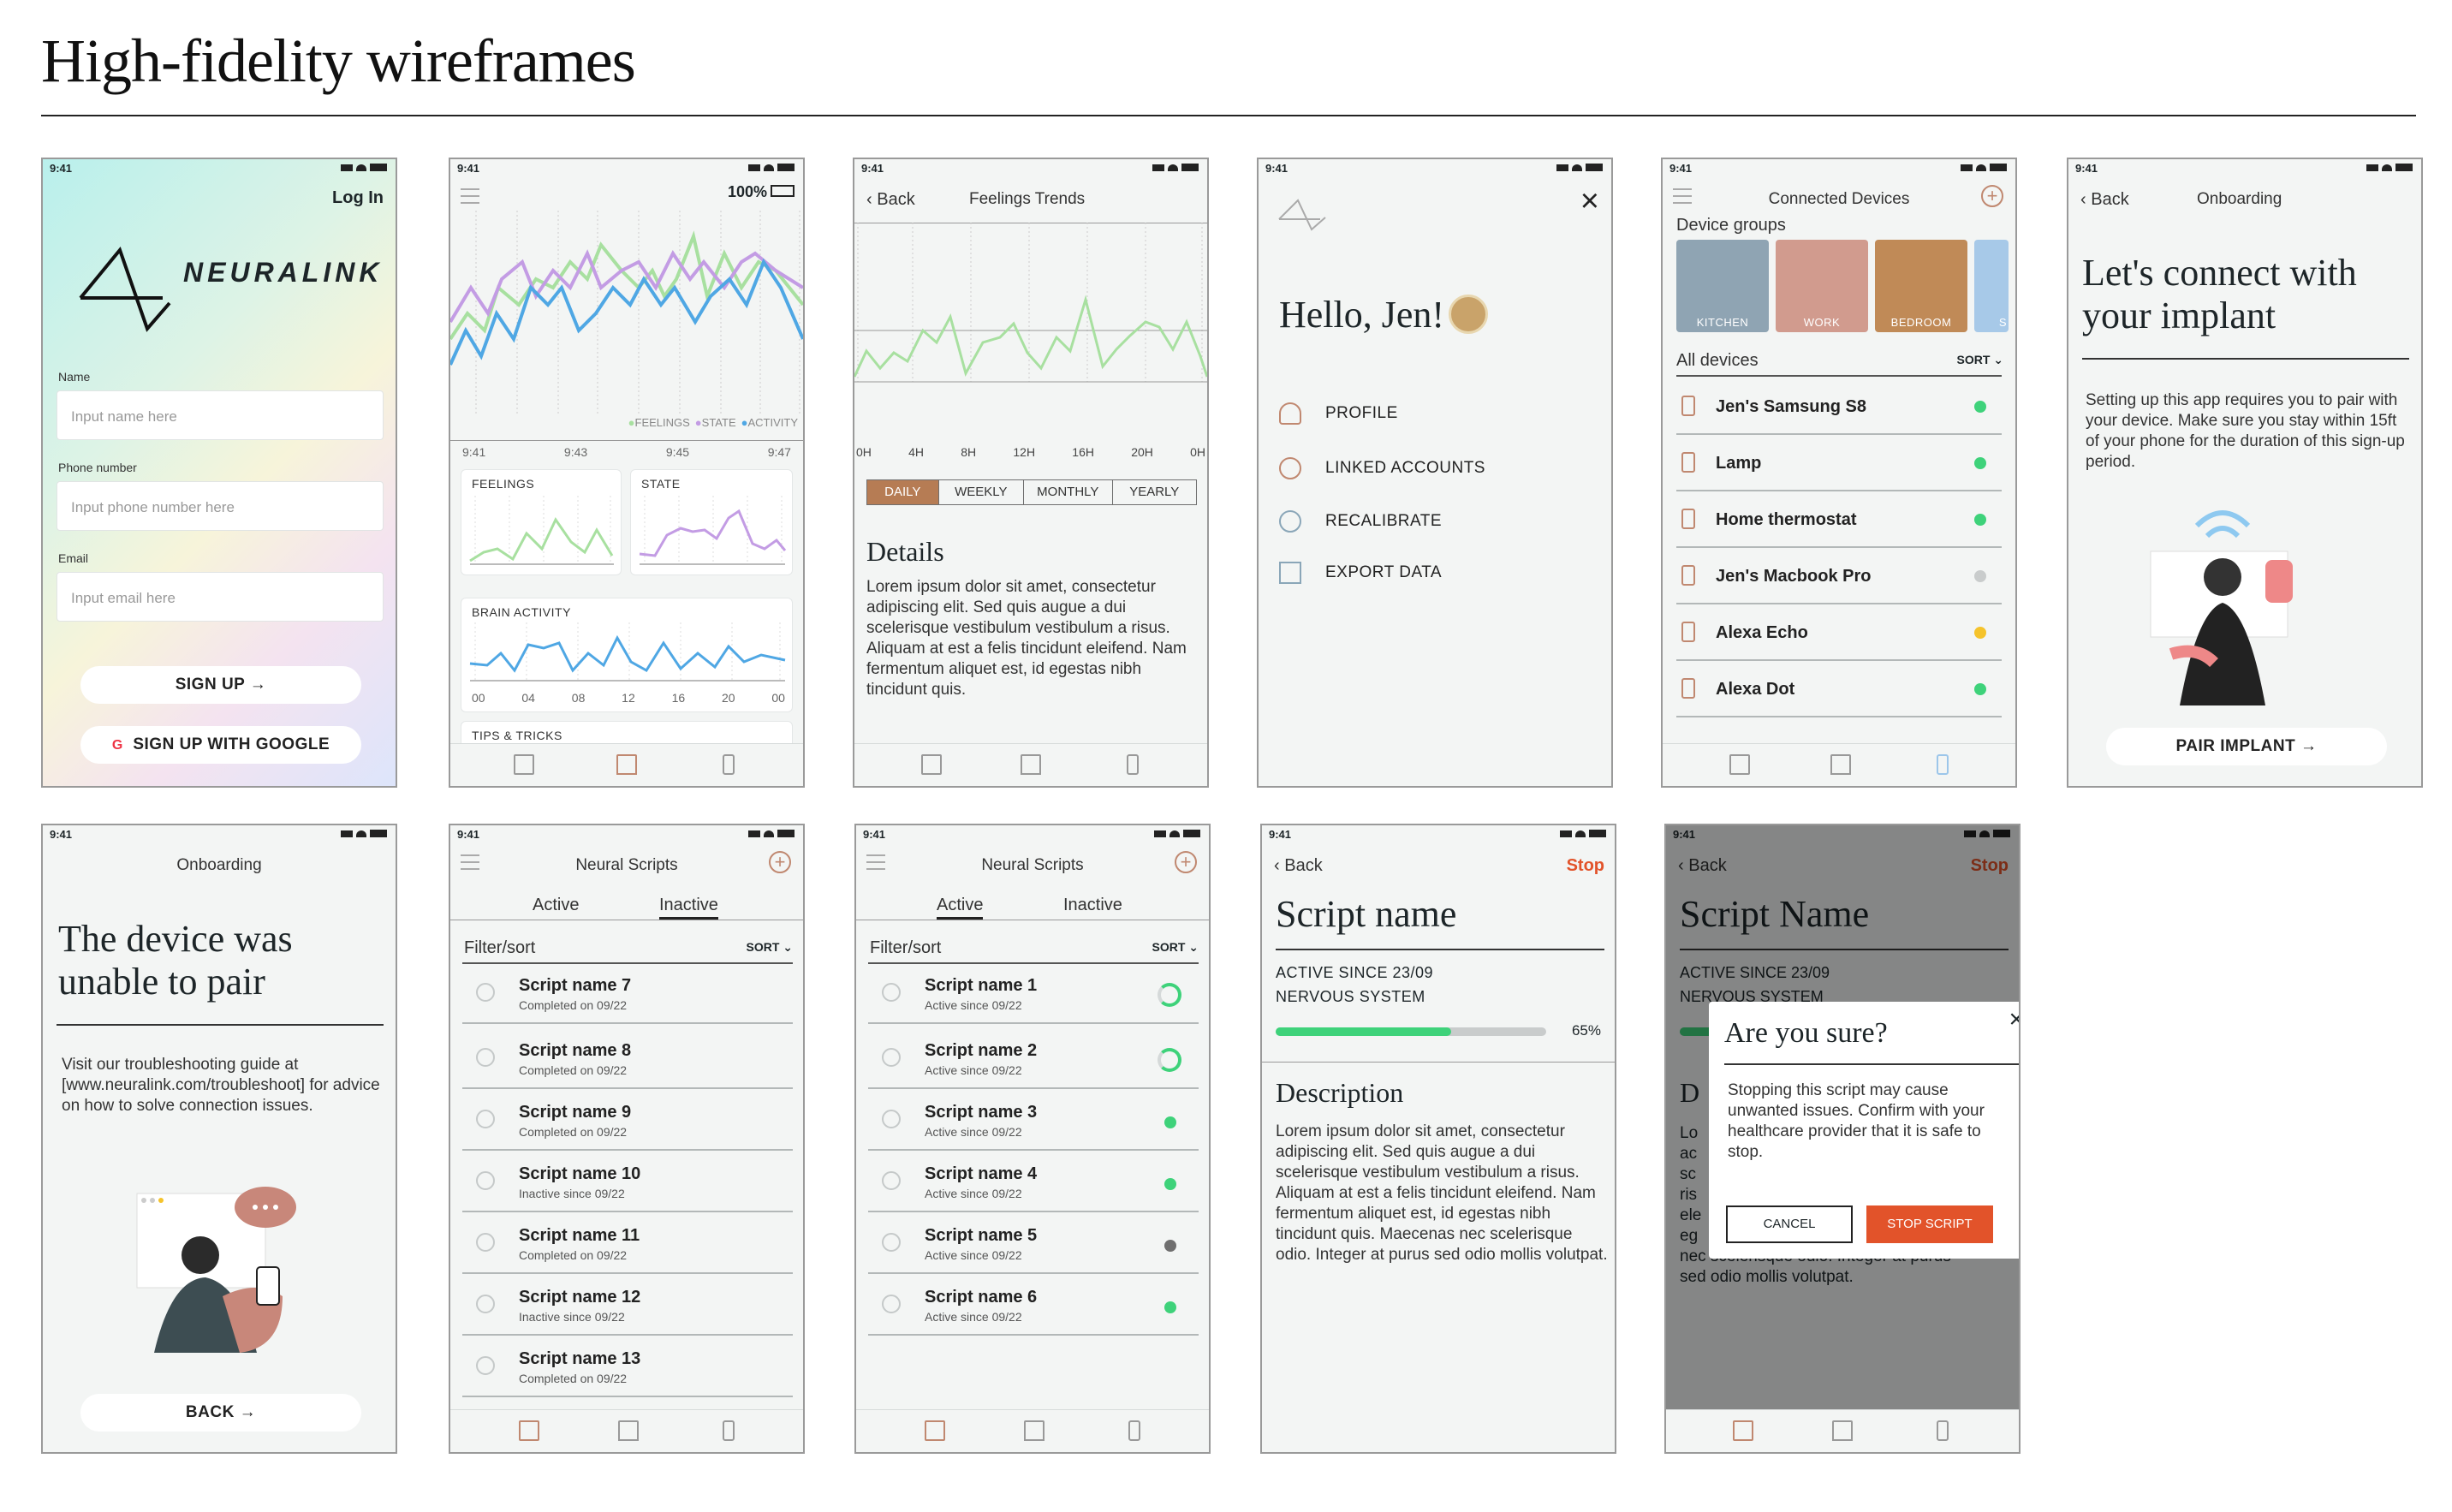 This screenshot has width=2452, height=1512. I want to click on tab-monthly: MONTHLY, so click(1068, 492).